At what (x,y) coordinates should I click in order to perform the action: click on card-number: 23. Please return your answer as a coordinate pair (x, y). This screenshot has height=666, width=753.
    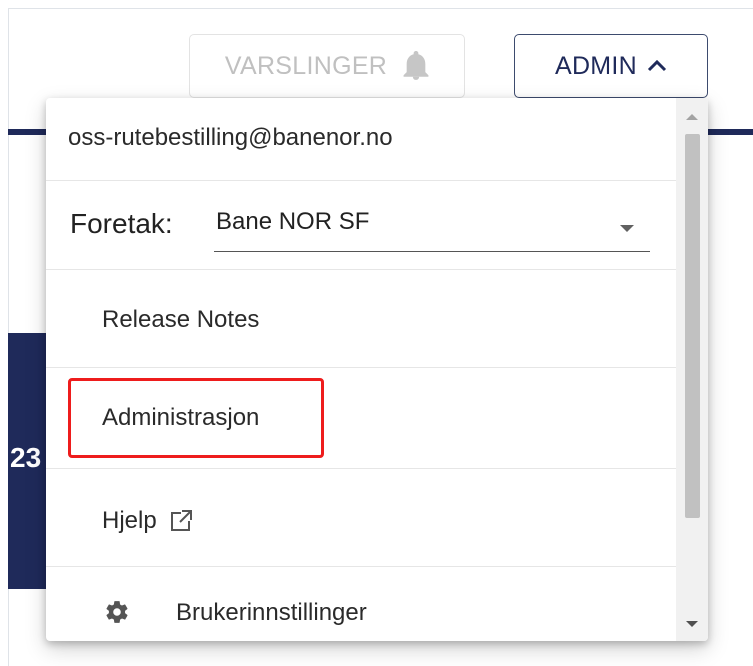
    Looking at the image, I should click on (26, 457).